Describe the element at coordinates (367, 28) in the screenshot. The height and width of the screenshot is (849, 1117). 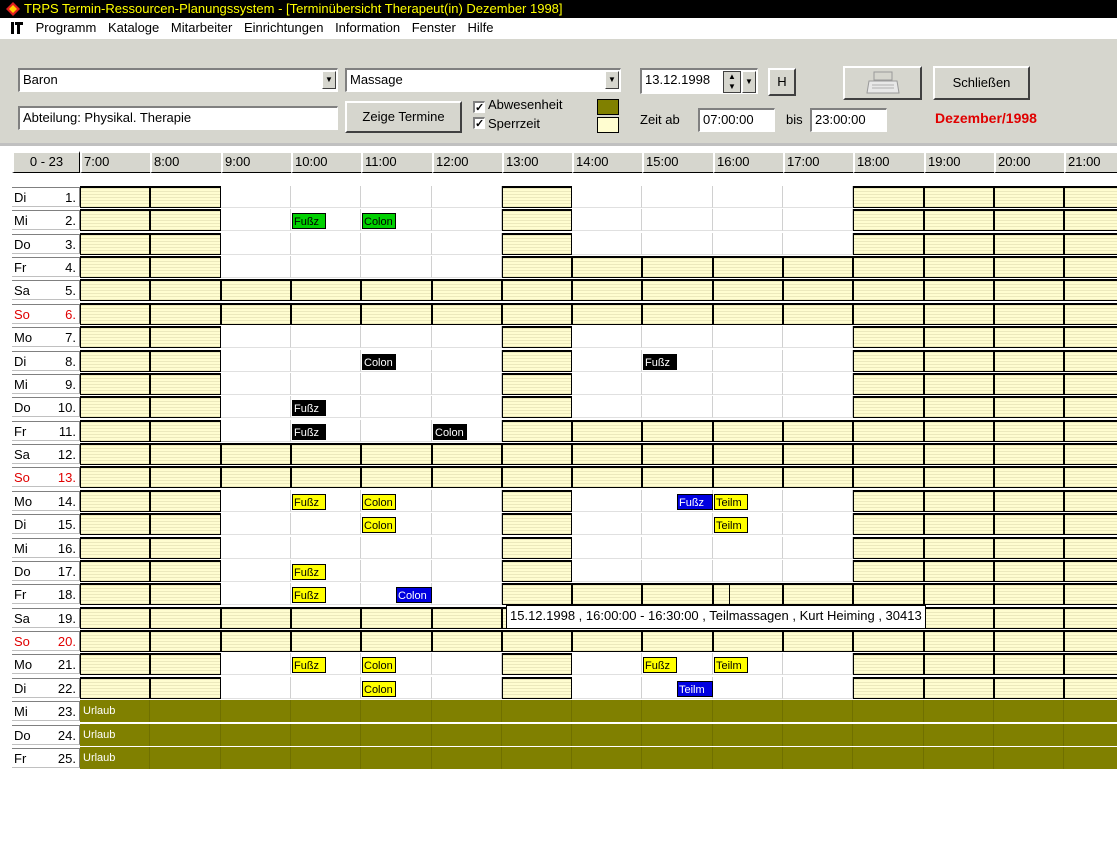
I see `menu-information: Information` at that location.